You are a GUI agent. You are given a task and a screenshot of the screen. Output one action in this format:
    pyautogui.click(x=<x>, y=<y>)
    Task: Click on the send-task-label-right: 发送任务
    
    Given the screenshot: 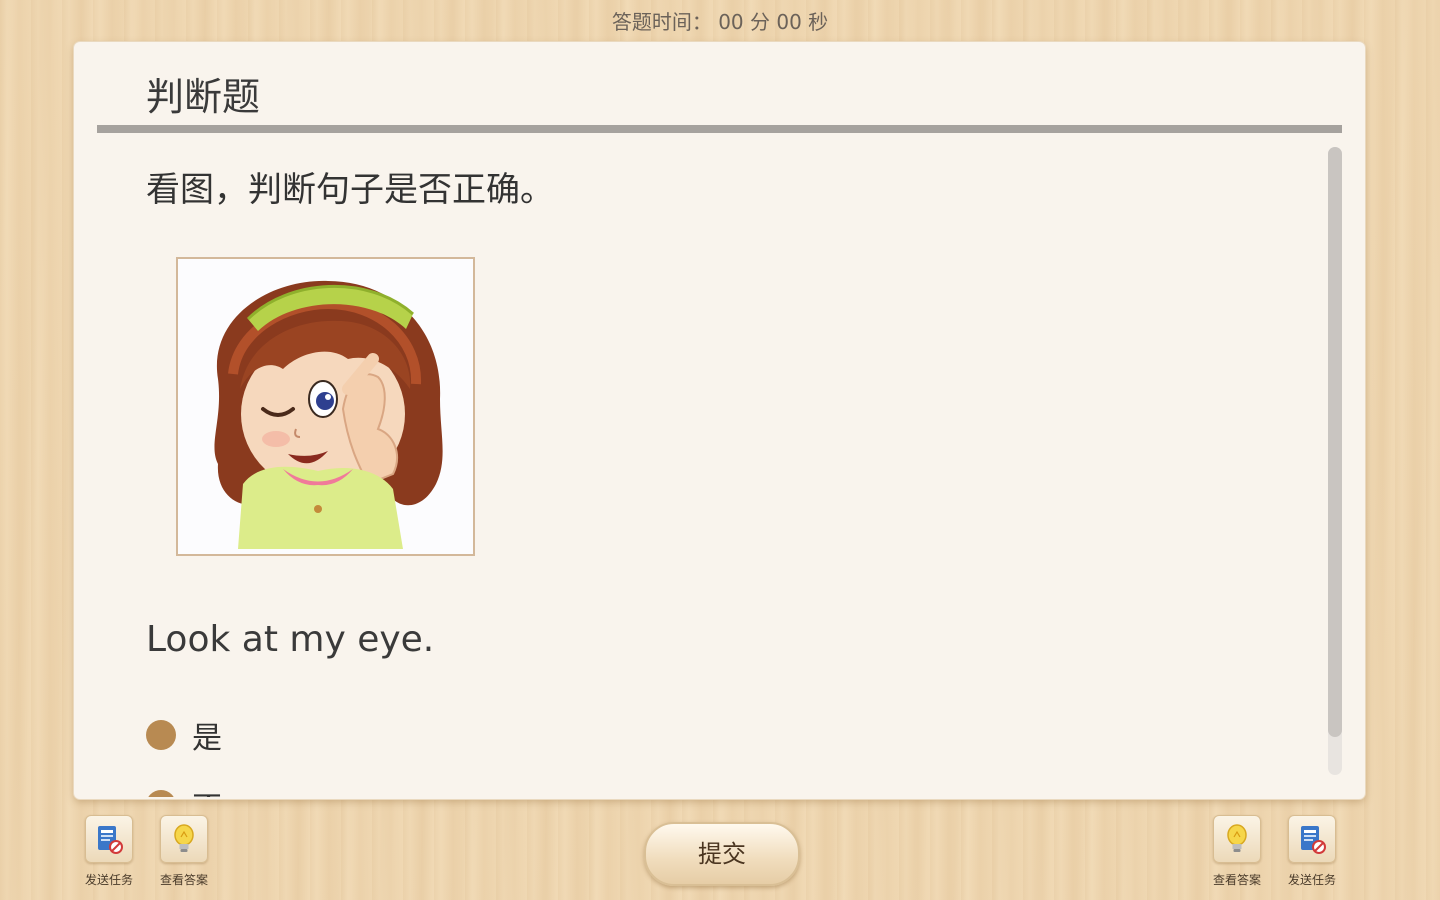 What is the action you would take?
    pyautogui.click(x=1311, y=880)
    